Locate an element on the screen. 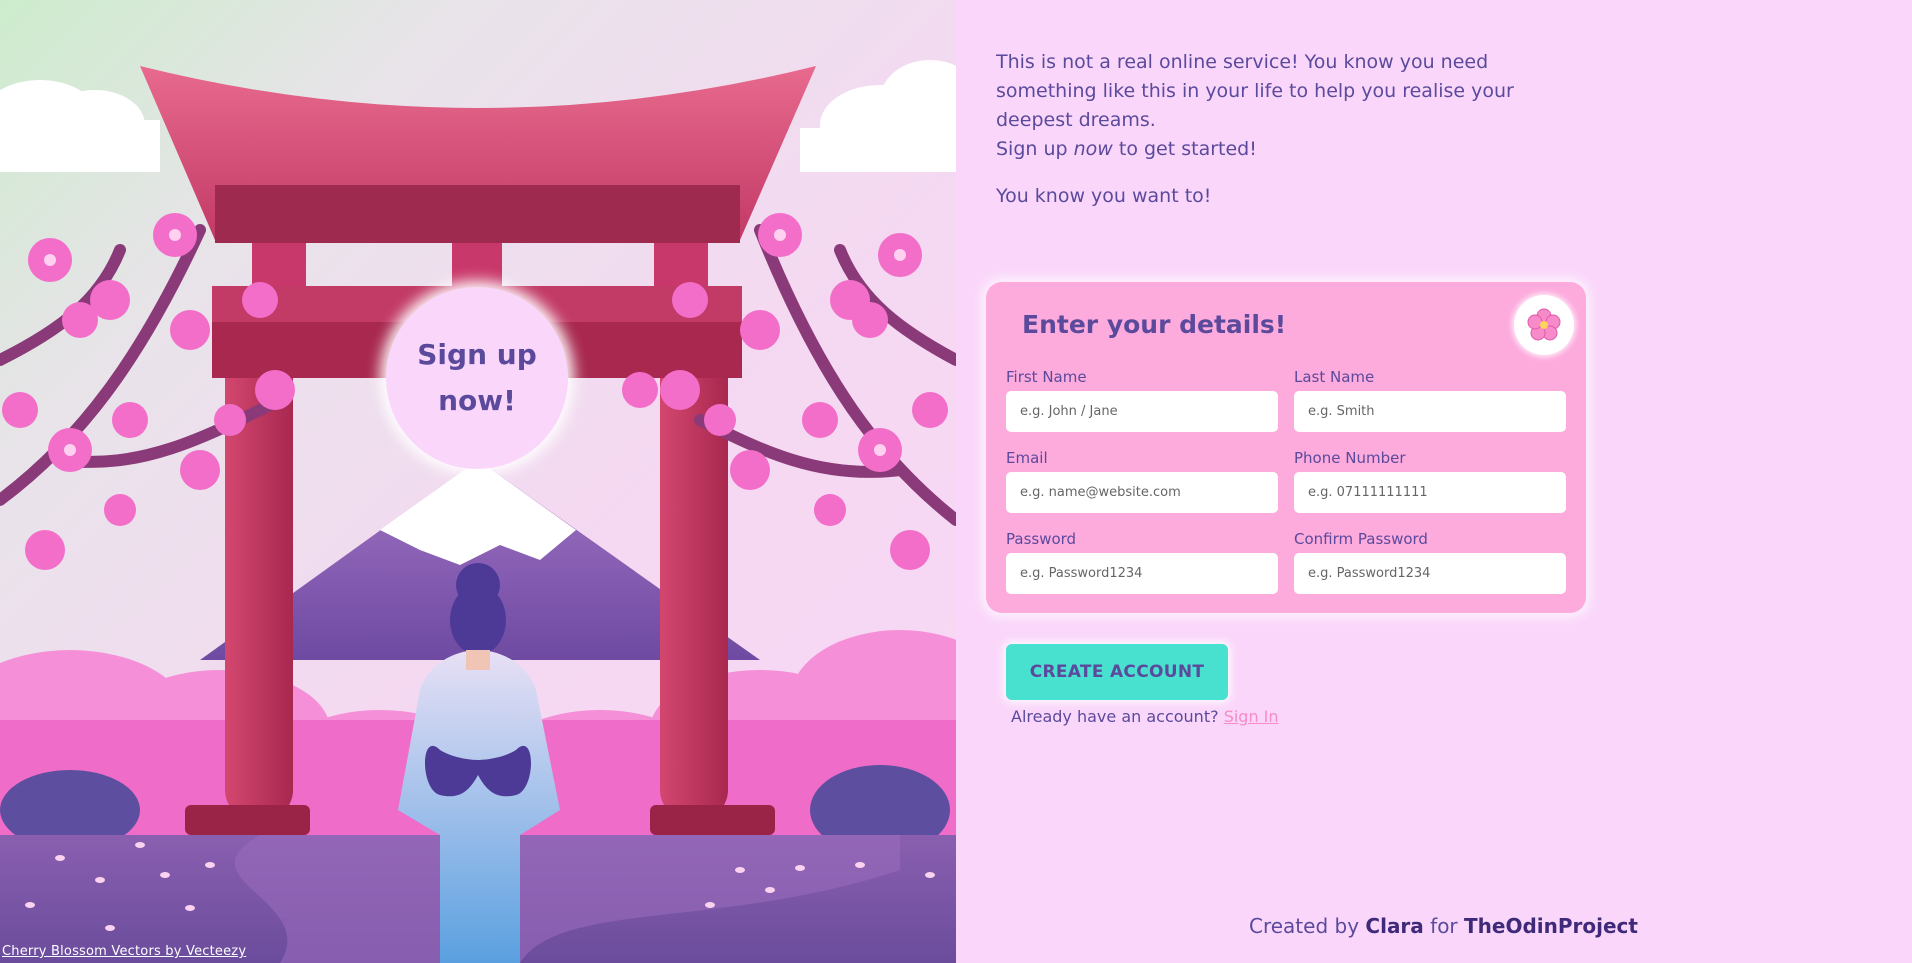 The image size is (1912, 963). intro-line-2: Sign up now to get started! is located at coordinates (1256, 149).